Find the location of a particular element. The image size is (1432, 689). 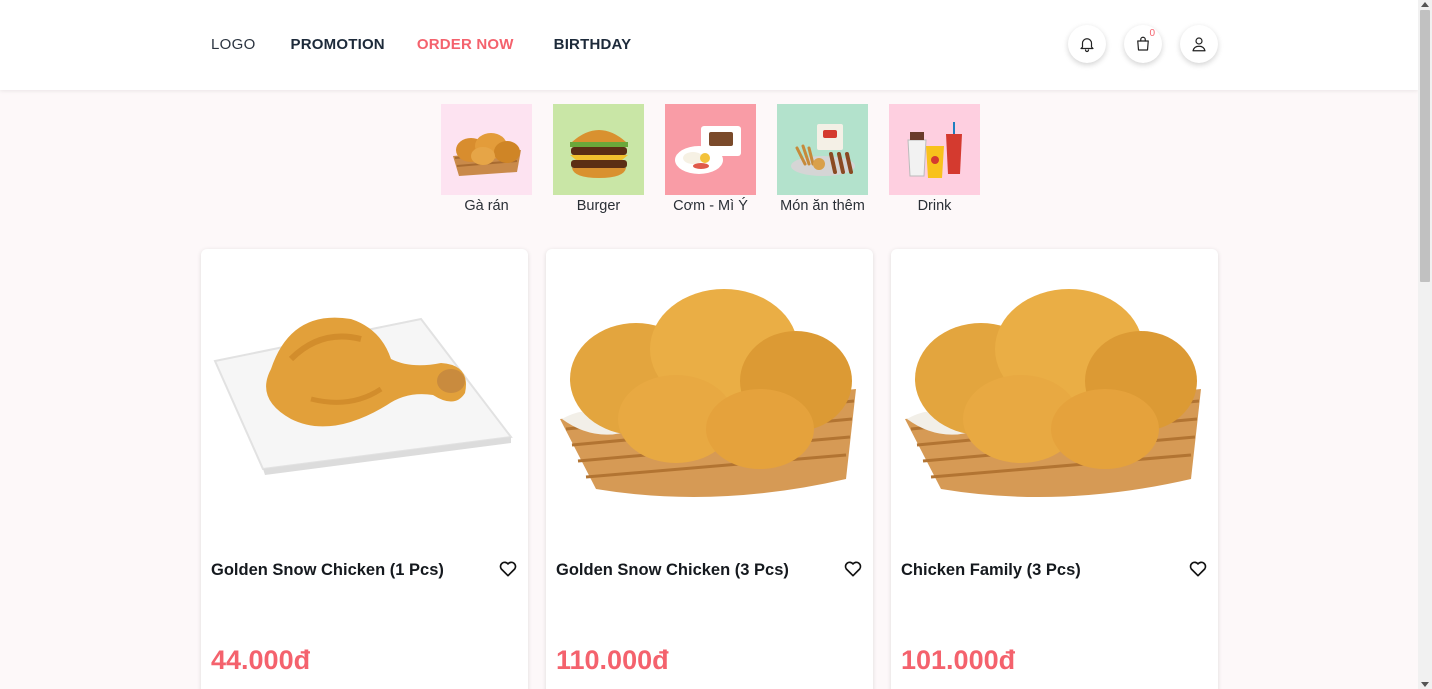

bell-icon is located at coordinates (1087, 45).